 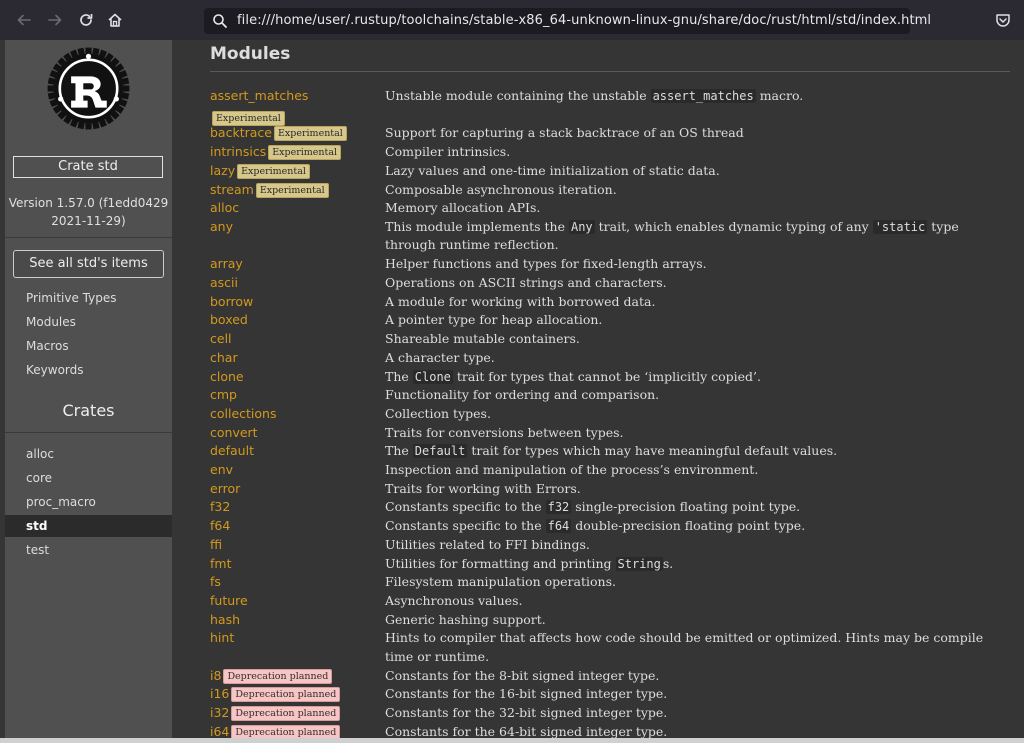 What do you see at coordinates (86, 20) in the screenshot?
I see `reload-button` at bounding box center [86, 20].